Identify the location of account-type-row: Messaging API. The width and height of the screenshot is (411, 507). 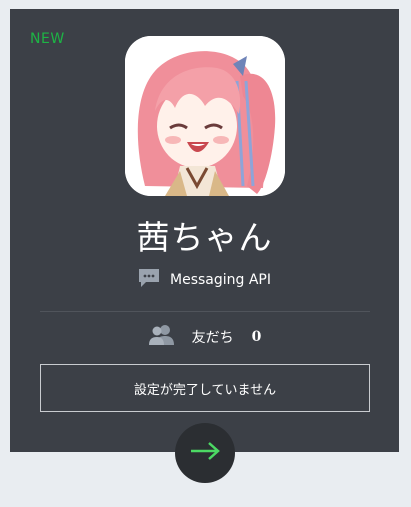
(204, 280).